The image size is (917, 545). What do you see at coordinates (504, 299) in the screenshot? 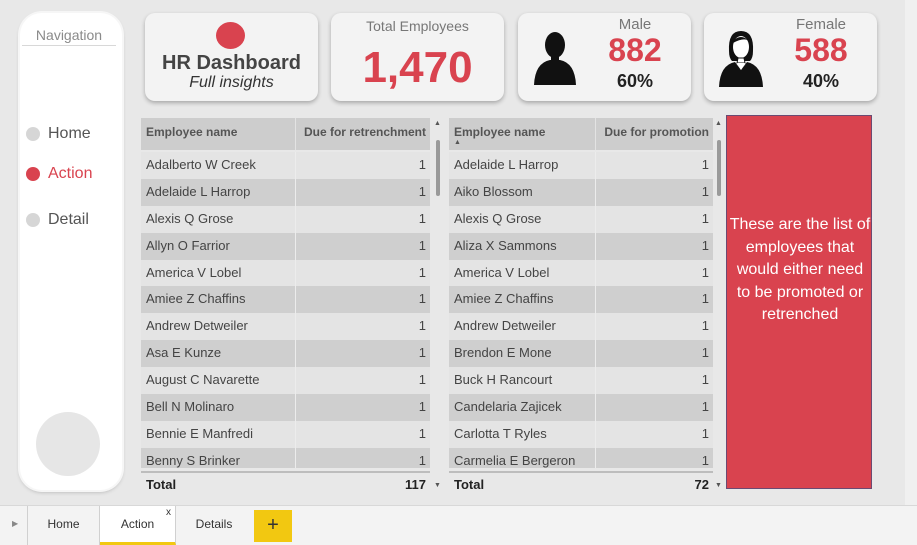
I see `employee-name-cell: Amiee Z Chaffins` at bounding box center [504, 299].